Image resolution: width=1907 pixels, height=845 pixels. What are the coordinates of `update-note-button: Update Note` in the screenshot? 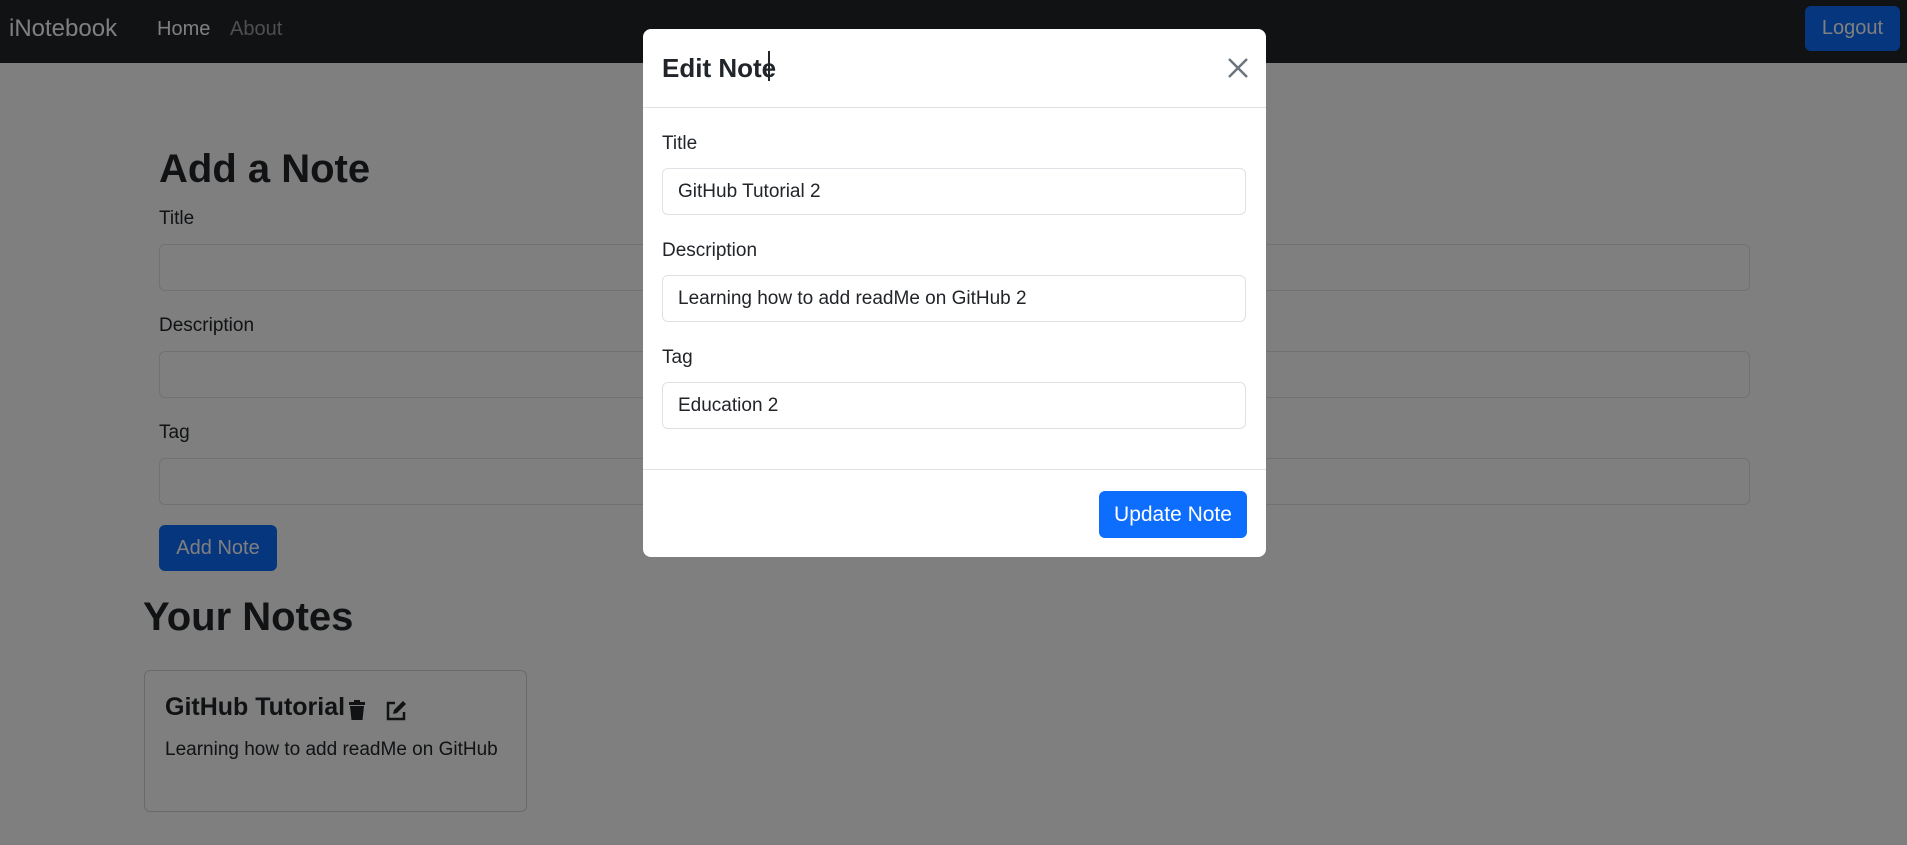 It's located at (1173, 514).